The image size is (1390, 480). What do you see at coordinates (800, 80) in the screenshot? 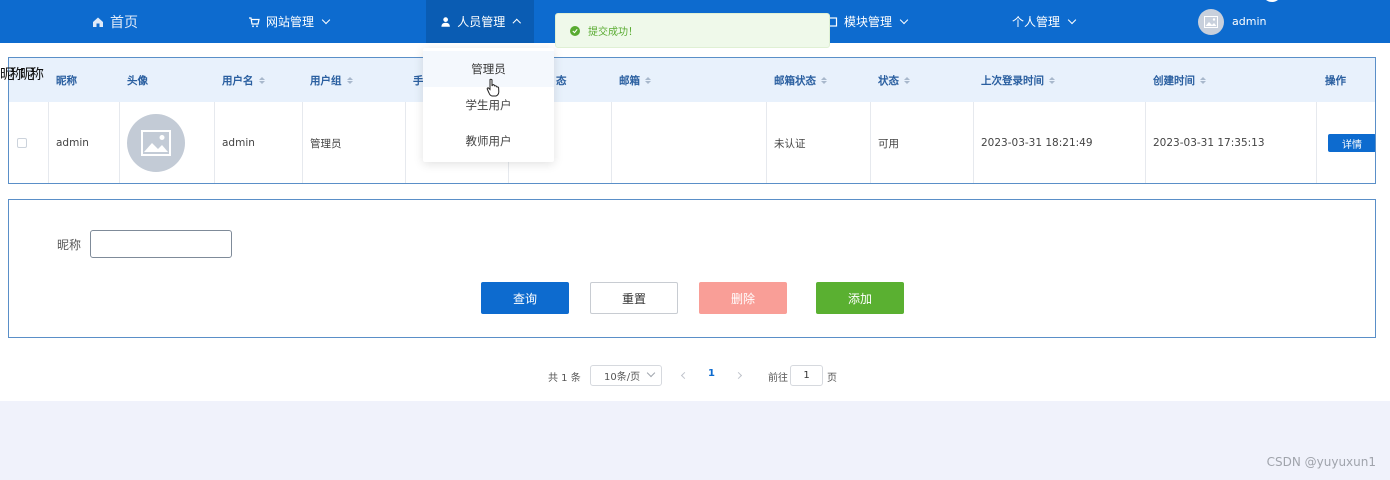
I see `header-email-status: 邮箱状态` at bounding box center [800, 80].